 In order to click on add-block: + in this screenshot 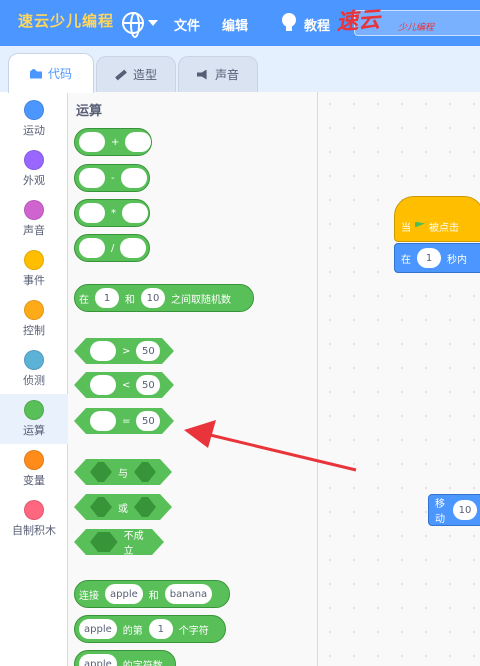, I will do `click(113, 142)`.